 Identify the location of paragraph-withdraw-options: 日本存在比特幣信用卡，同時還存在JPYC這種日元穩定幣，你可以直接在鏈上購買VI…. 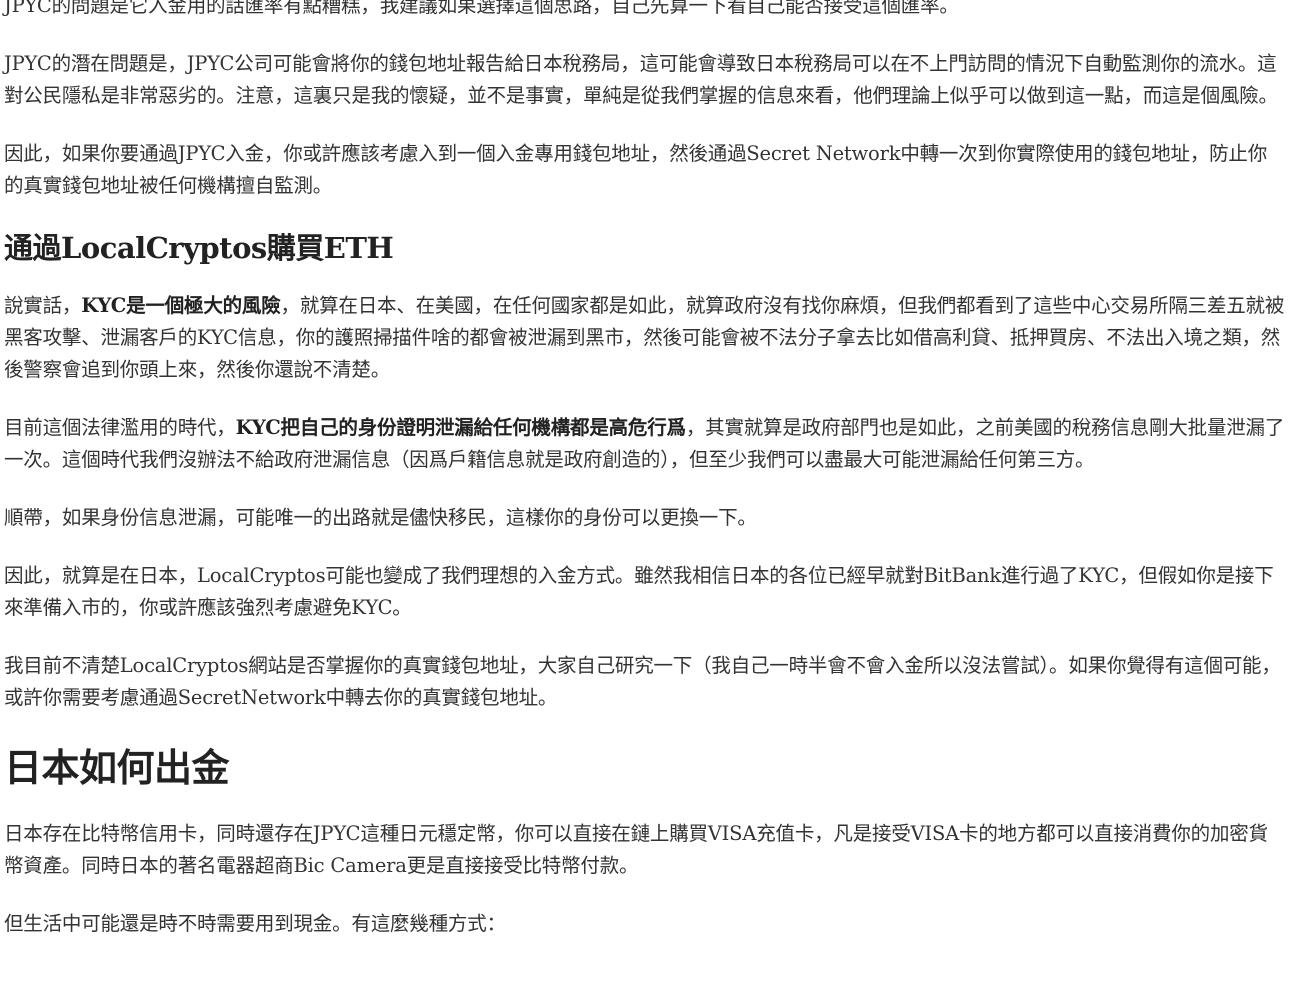
(636, 849).